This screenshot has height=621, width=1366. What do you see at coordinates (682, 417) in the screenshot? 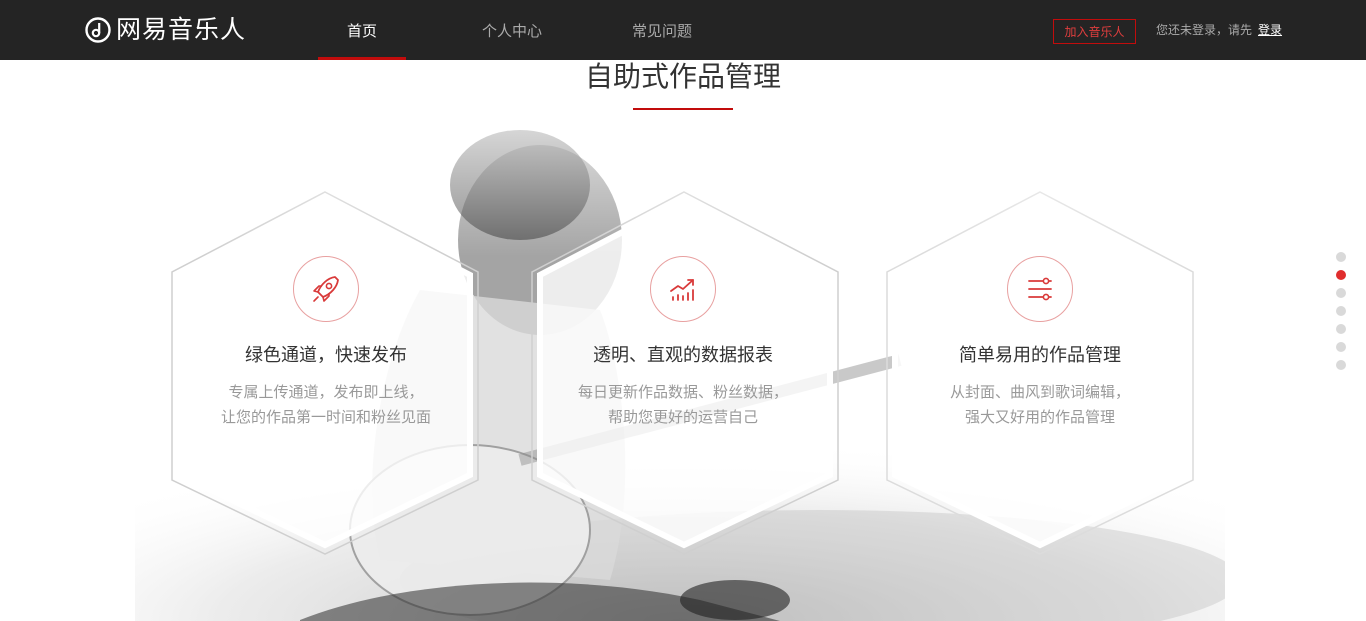
I see `feature-description-line: 帮助您更好的运营自己` at bounding box center [682, 417].